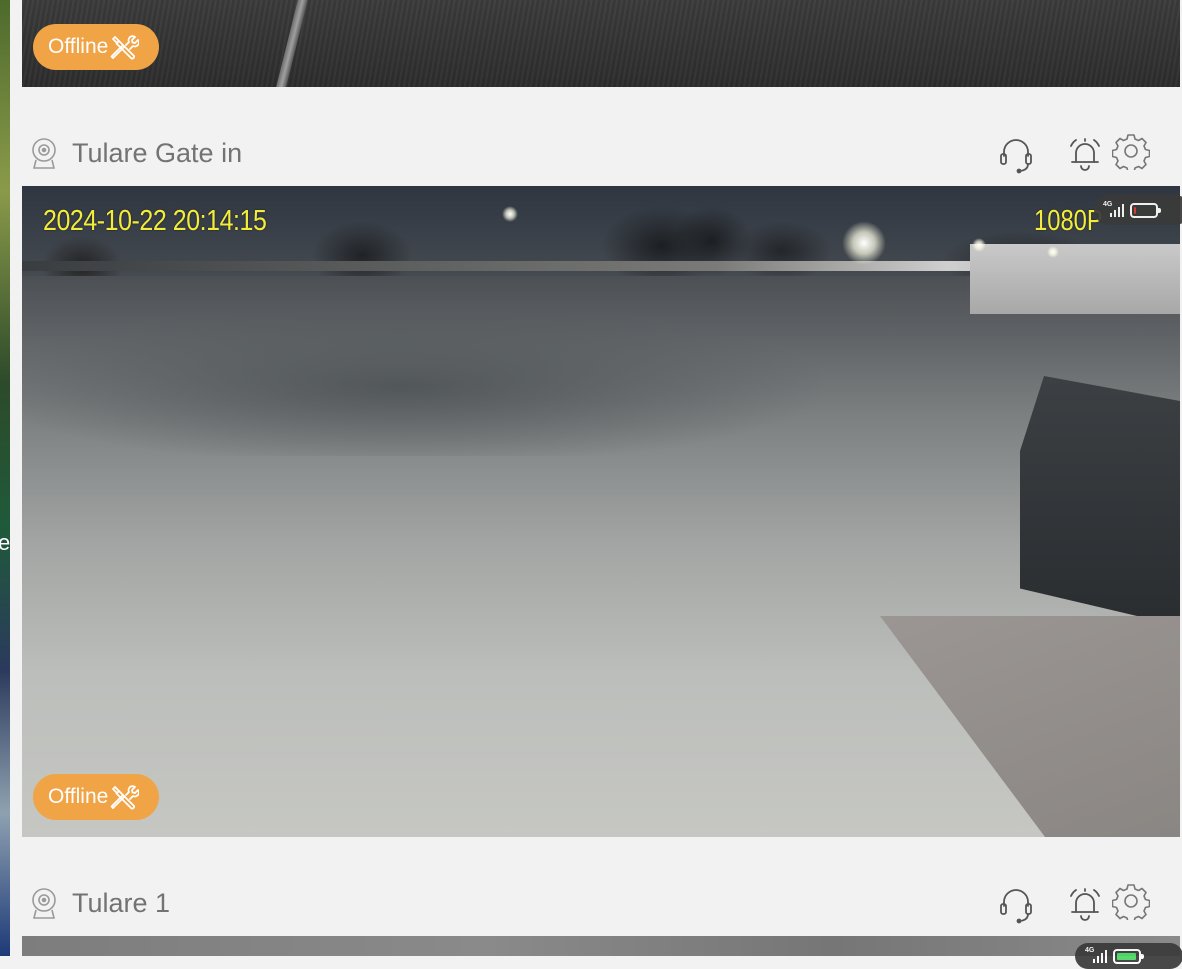  What do you see at coordinates (1100, 956) in the screenshot?
I see `signal-icon` at bounding box center [1100, 956].